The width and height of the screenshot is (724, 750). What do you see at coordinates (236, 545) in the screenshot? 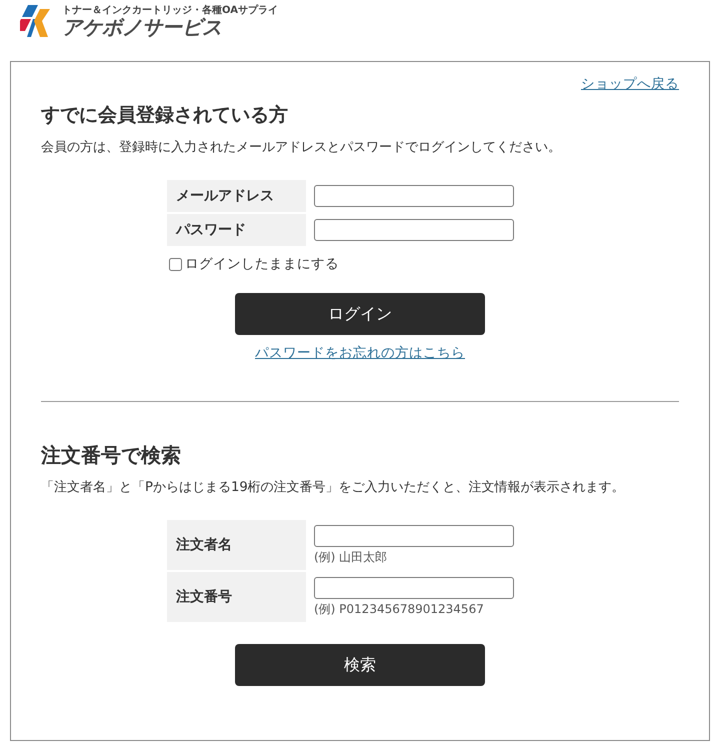
I see `field-label: 注文者名` at bounding box center [236, 545].